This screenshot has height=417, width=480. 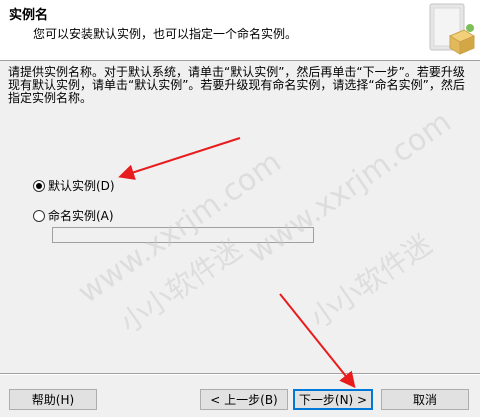 What do you see at coordinates (240, 374) in the screenshot?
I see `footer-separator` at bounding box center [240, 374].